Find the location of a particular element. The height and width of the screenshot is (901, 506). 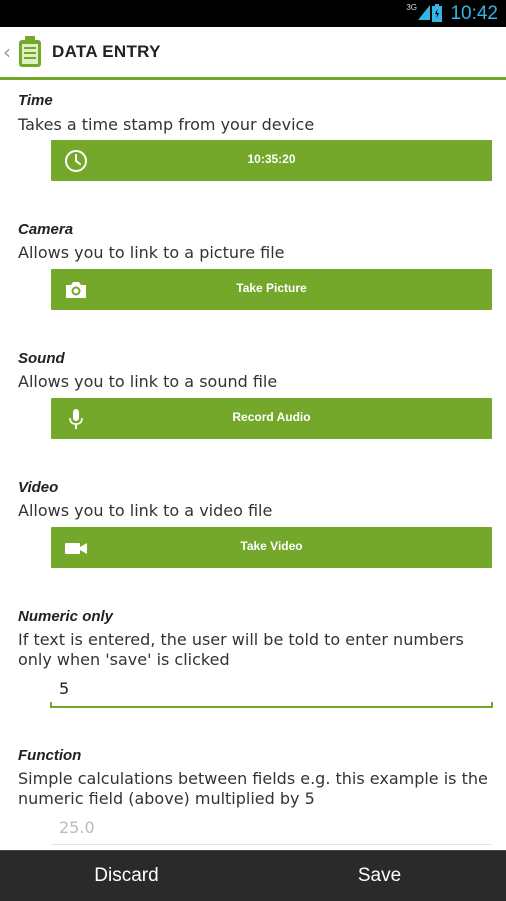

field-desc-sound: Allows you to link to a sound file is located at coordinates (148, 381).